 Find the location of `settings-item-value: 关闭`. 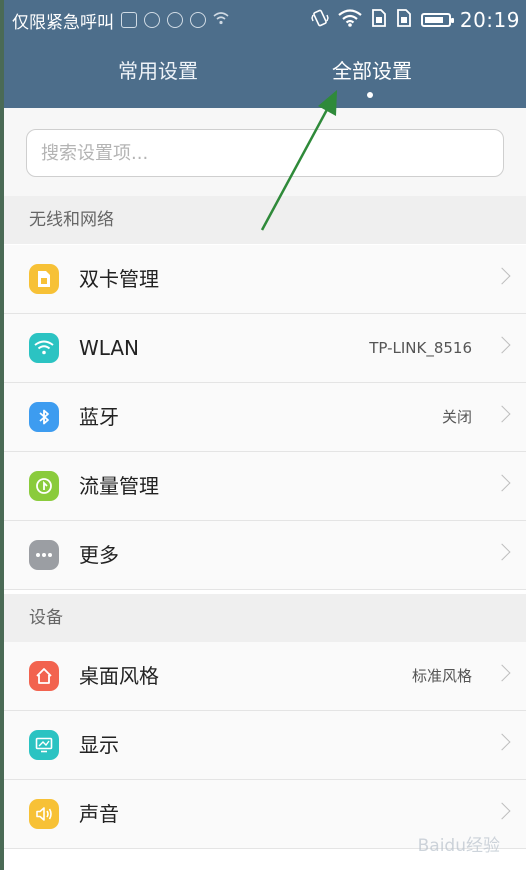

settings-item-value: 关闭 is located at coordinates (456, 417).